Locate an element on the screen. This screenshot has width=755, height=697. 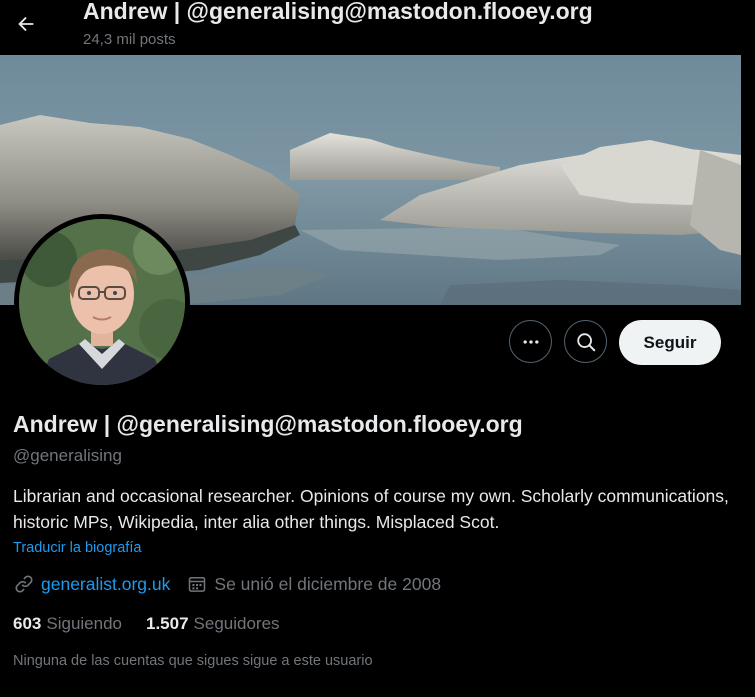
posts-count: 24,3 mil posts is located at coordinates (129, 39).